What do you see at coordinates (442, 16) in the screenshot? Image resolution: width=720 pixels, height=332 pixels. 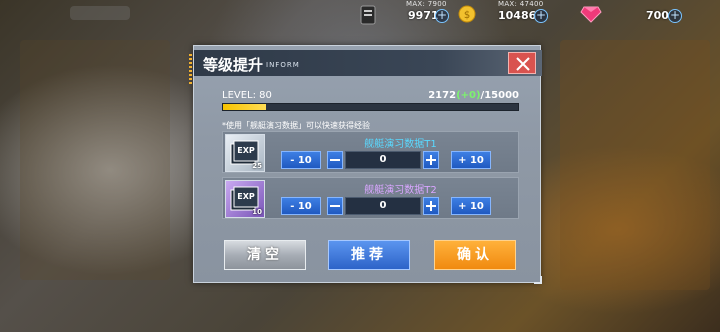 I see `resource-oil-add-button: +` at bounding box center [442, 16].